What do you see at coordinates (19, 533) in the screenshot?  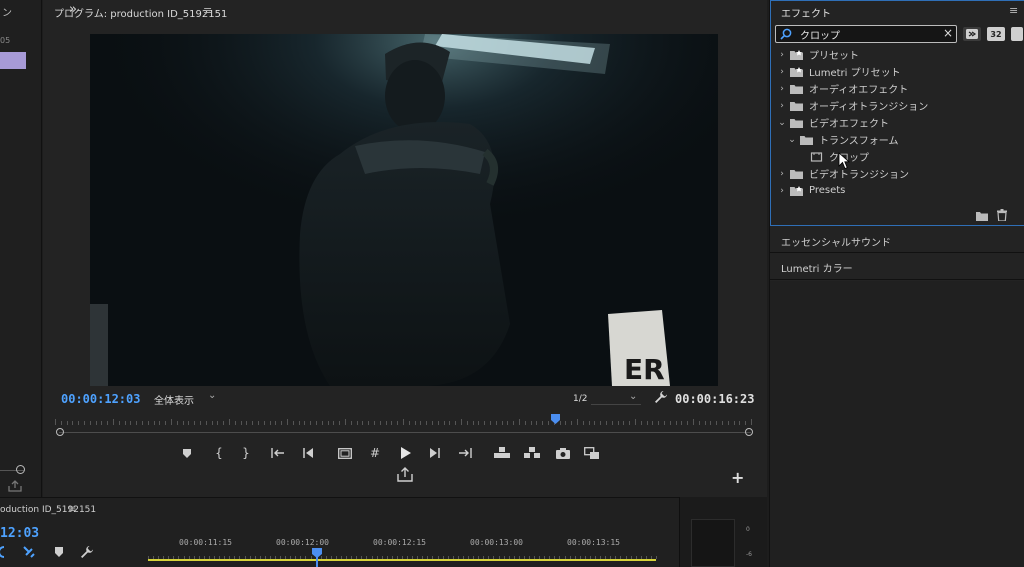 I see `timeline-playhead-timecode: 12:03` at bounding box center [19, 533].